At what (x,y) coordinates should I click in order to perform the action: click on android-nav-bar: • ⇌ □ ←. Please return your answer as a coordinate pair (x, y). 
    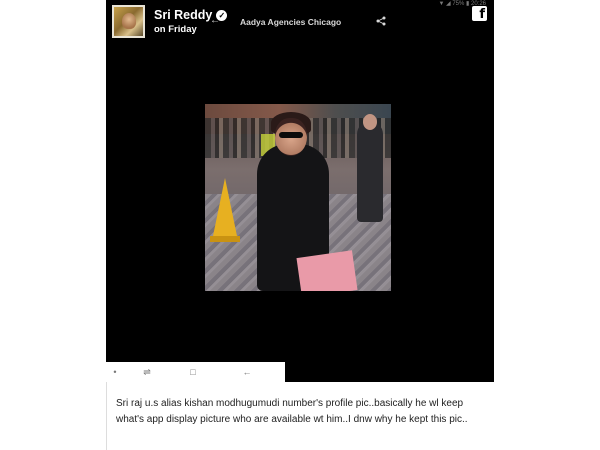
    Looking at the image, I should click on (192, 372).